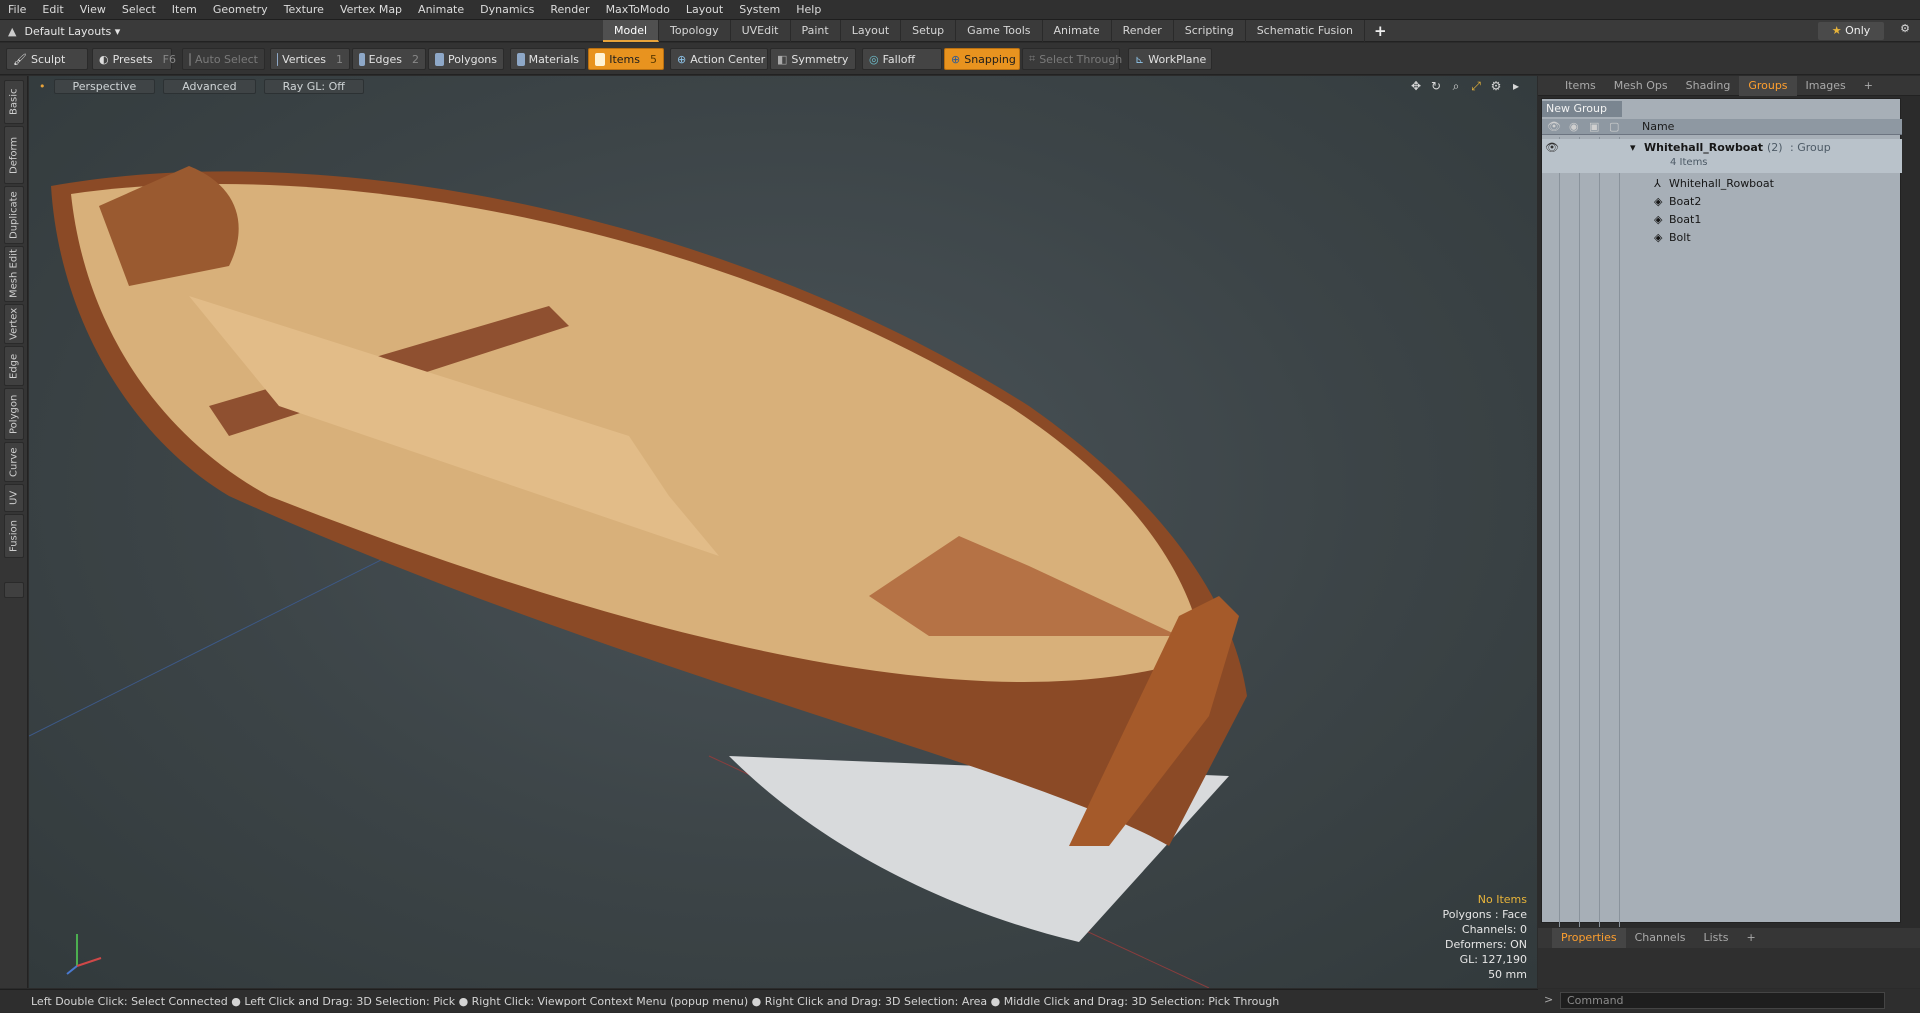  What do you see at coordinates (1729, 968) in the screenshot?
I see `properties-area` at bounding box center [1729, 968].